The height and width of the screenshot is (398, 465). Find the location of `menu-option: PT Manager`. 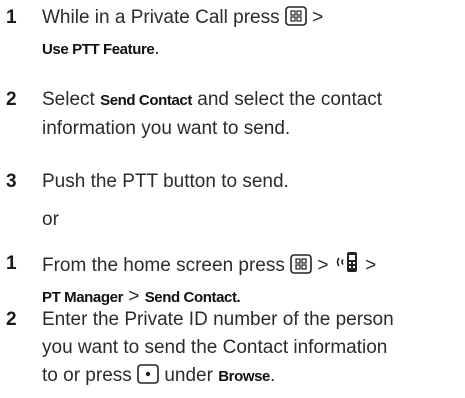

menu-option: PT Manager is located at coordinates (83, 297).